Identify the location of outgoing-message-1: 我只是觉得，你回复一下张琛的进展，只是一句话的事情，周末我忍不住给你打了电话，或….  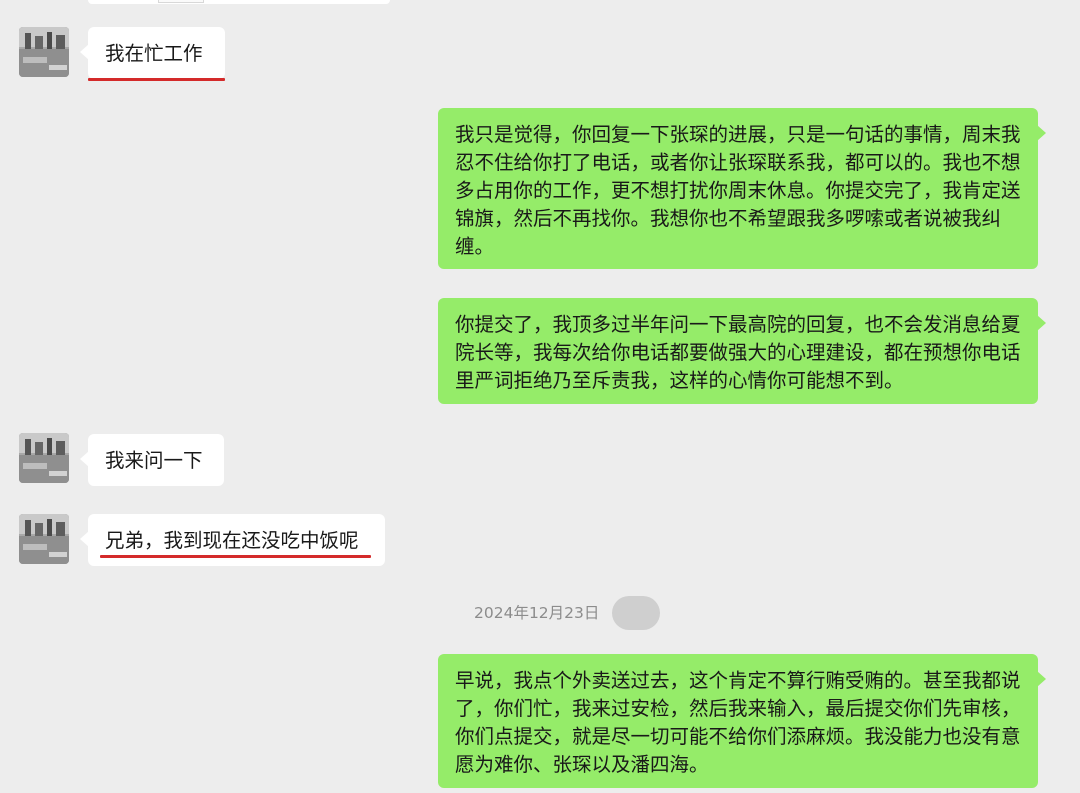
(742, 188).